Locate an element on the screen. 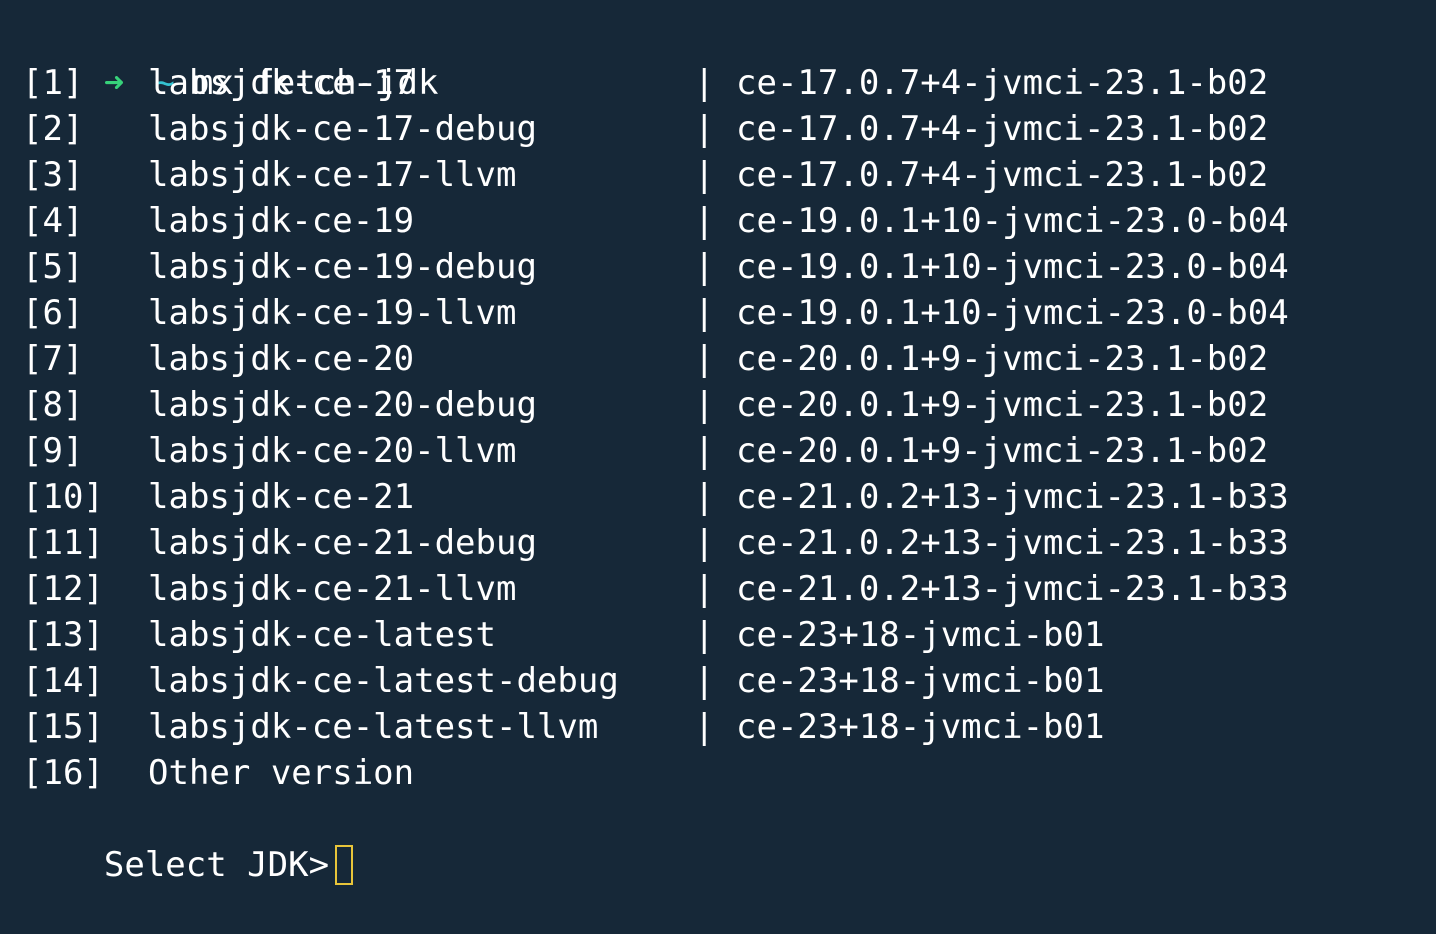 The image size is (1436, 934). option-index: [1] is located at coordinates (53, 83).